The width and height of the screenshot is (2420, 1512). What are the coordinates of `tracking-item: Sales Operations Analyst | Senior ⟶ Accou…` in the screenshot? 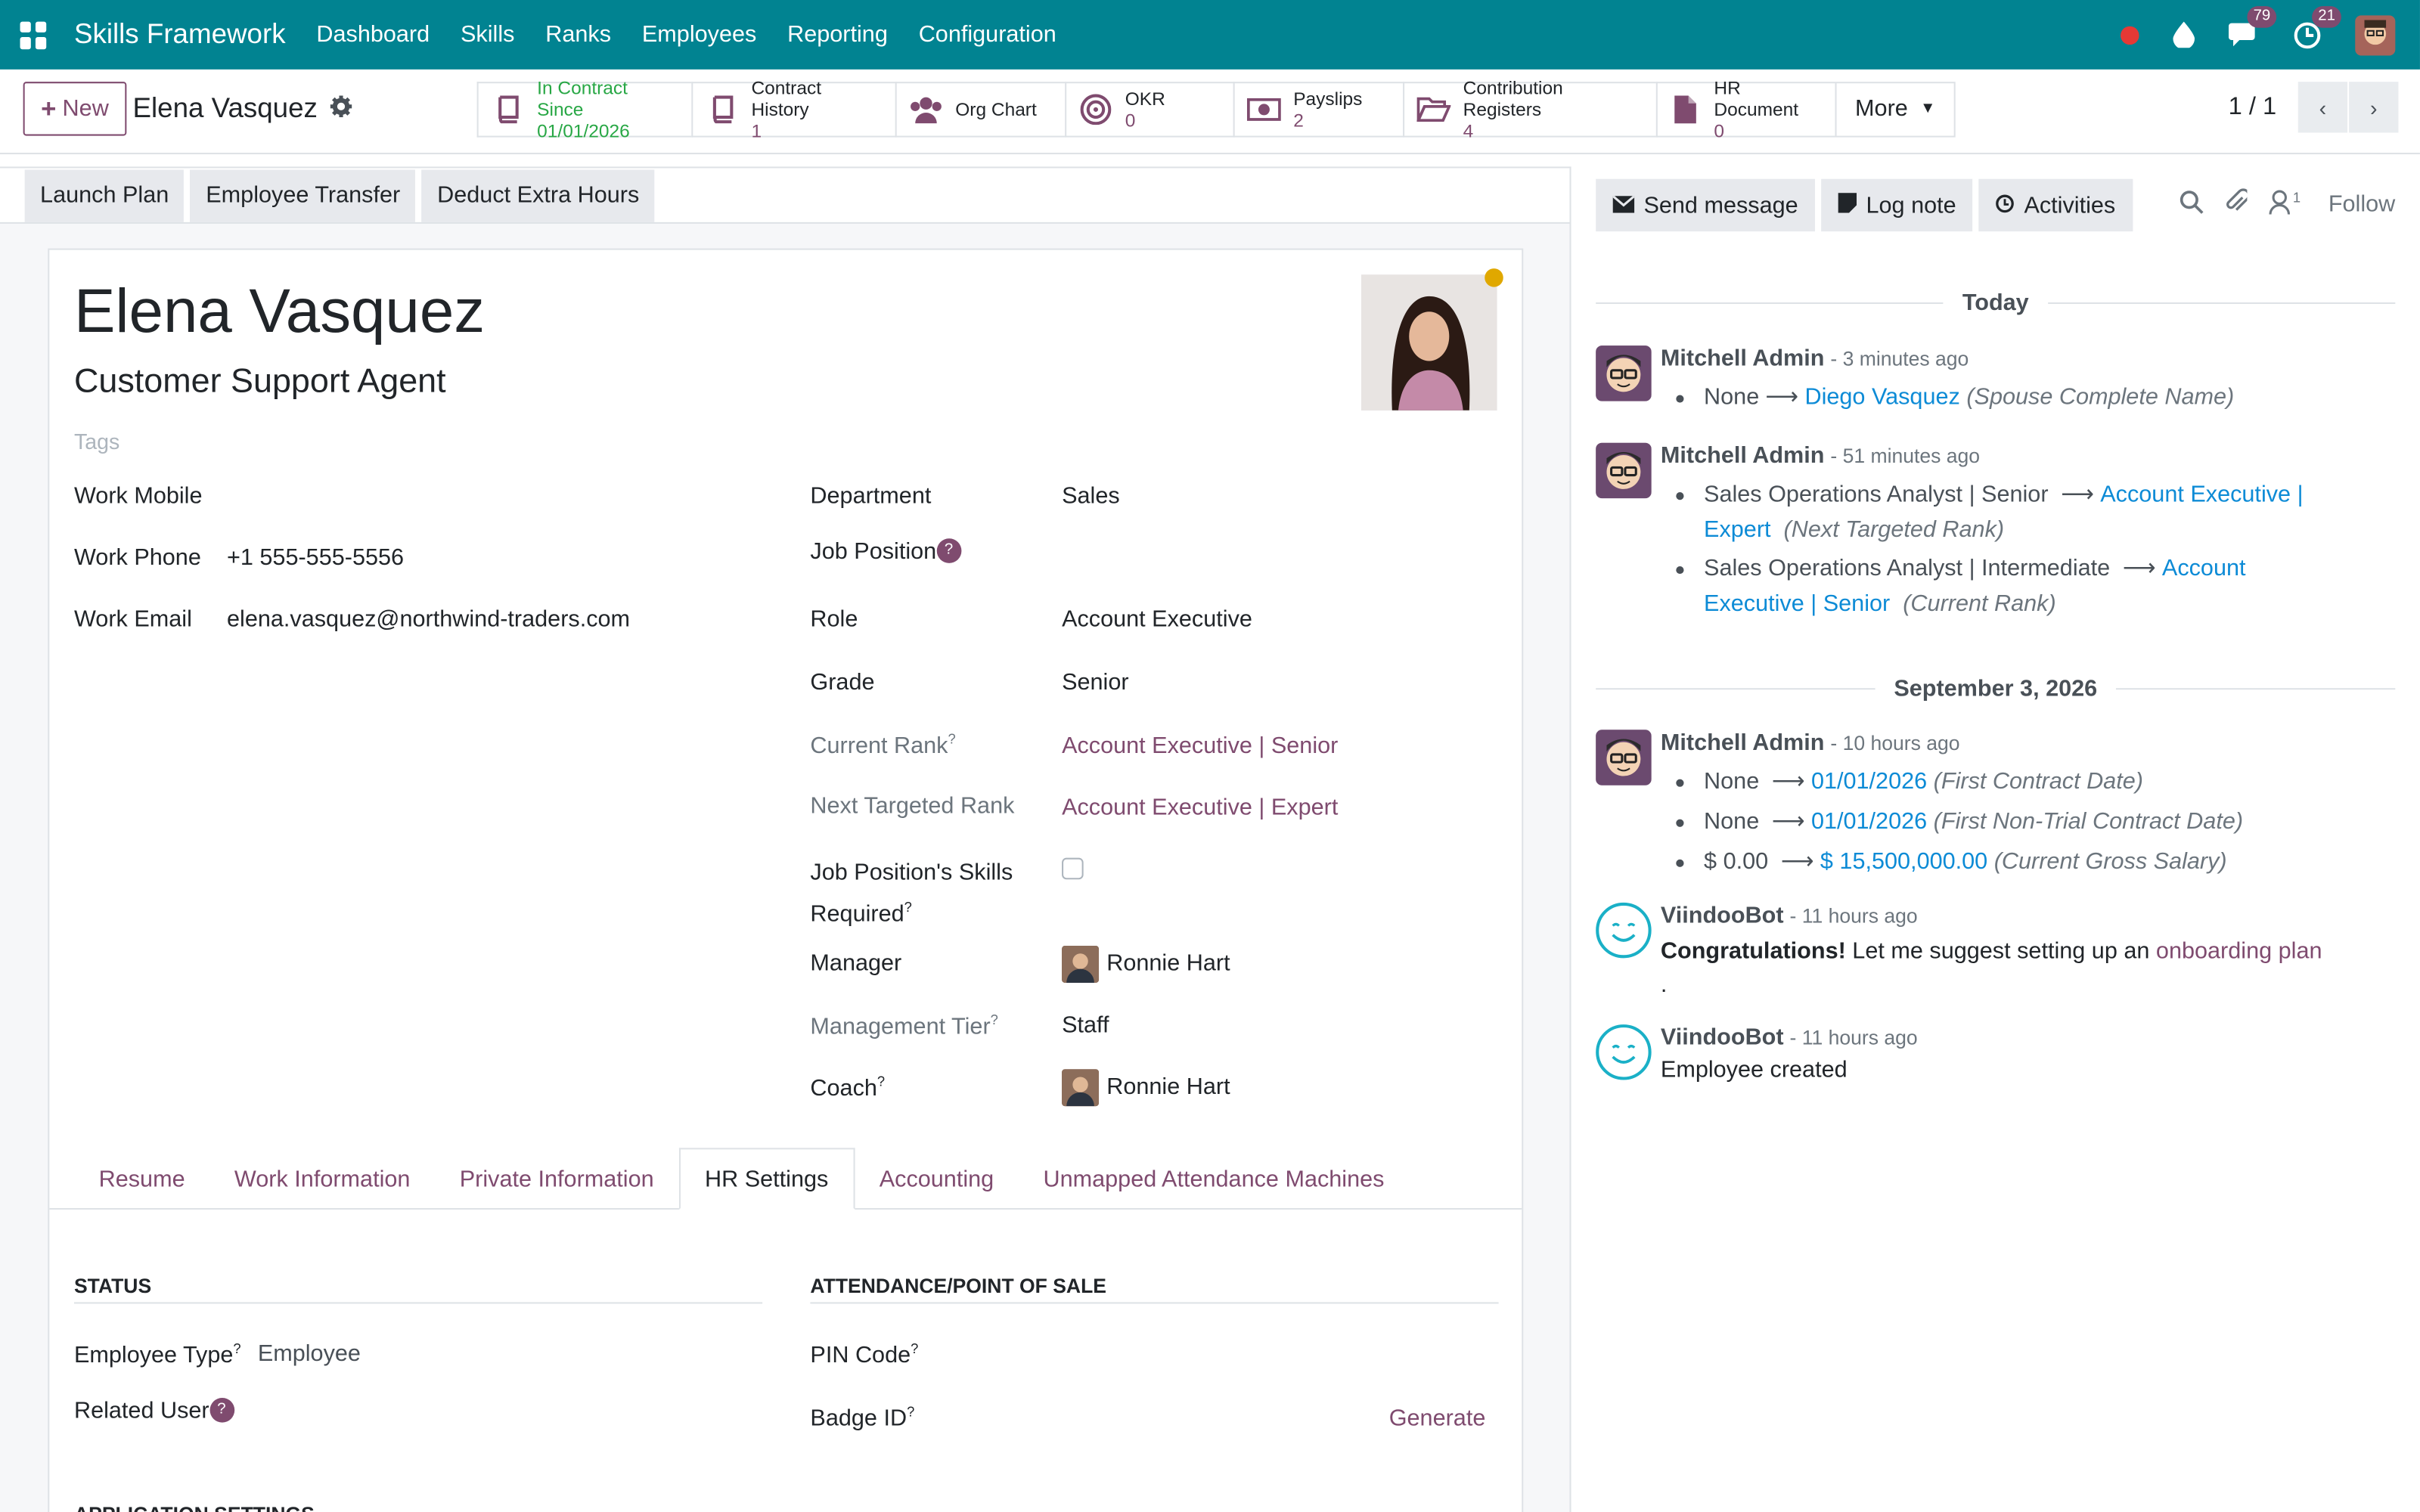 It's located at (2024, 512).